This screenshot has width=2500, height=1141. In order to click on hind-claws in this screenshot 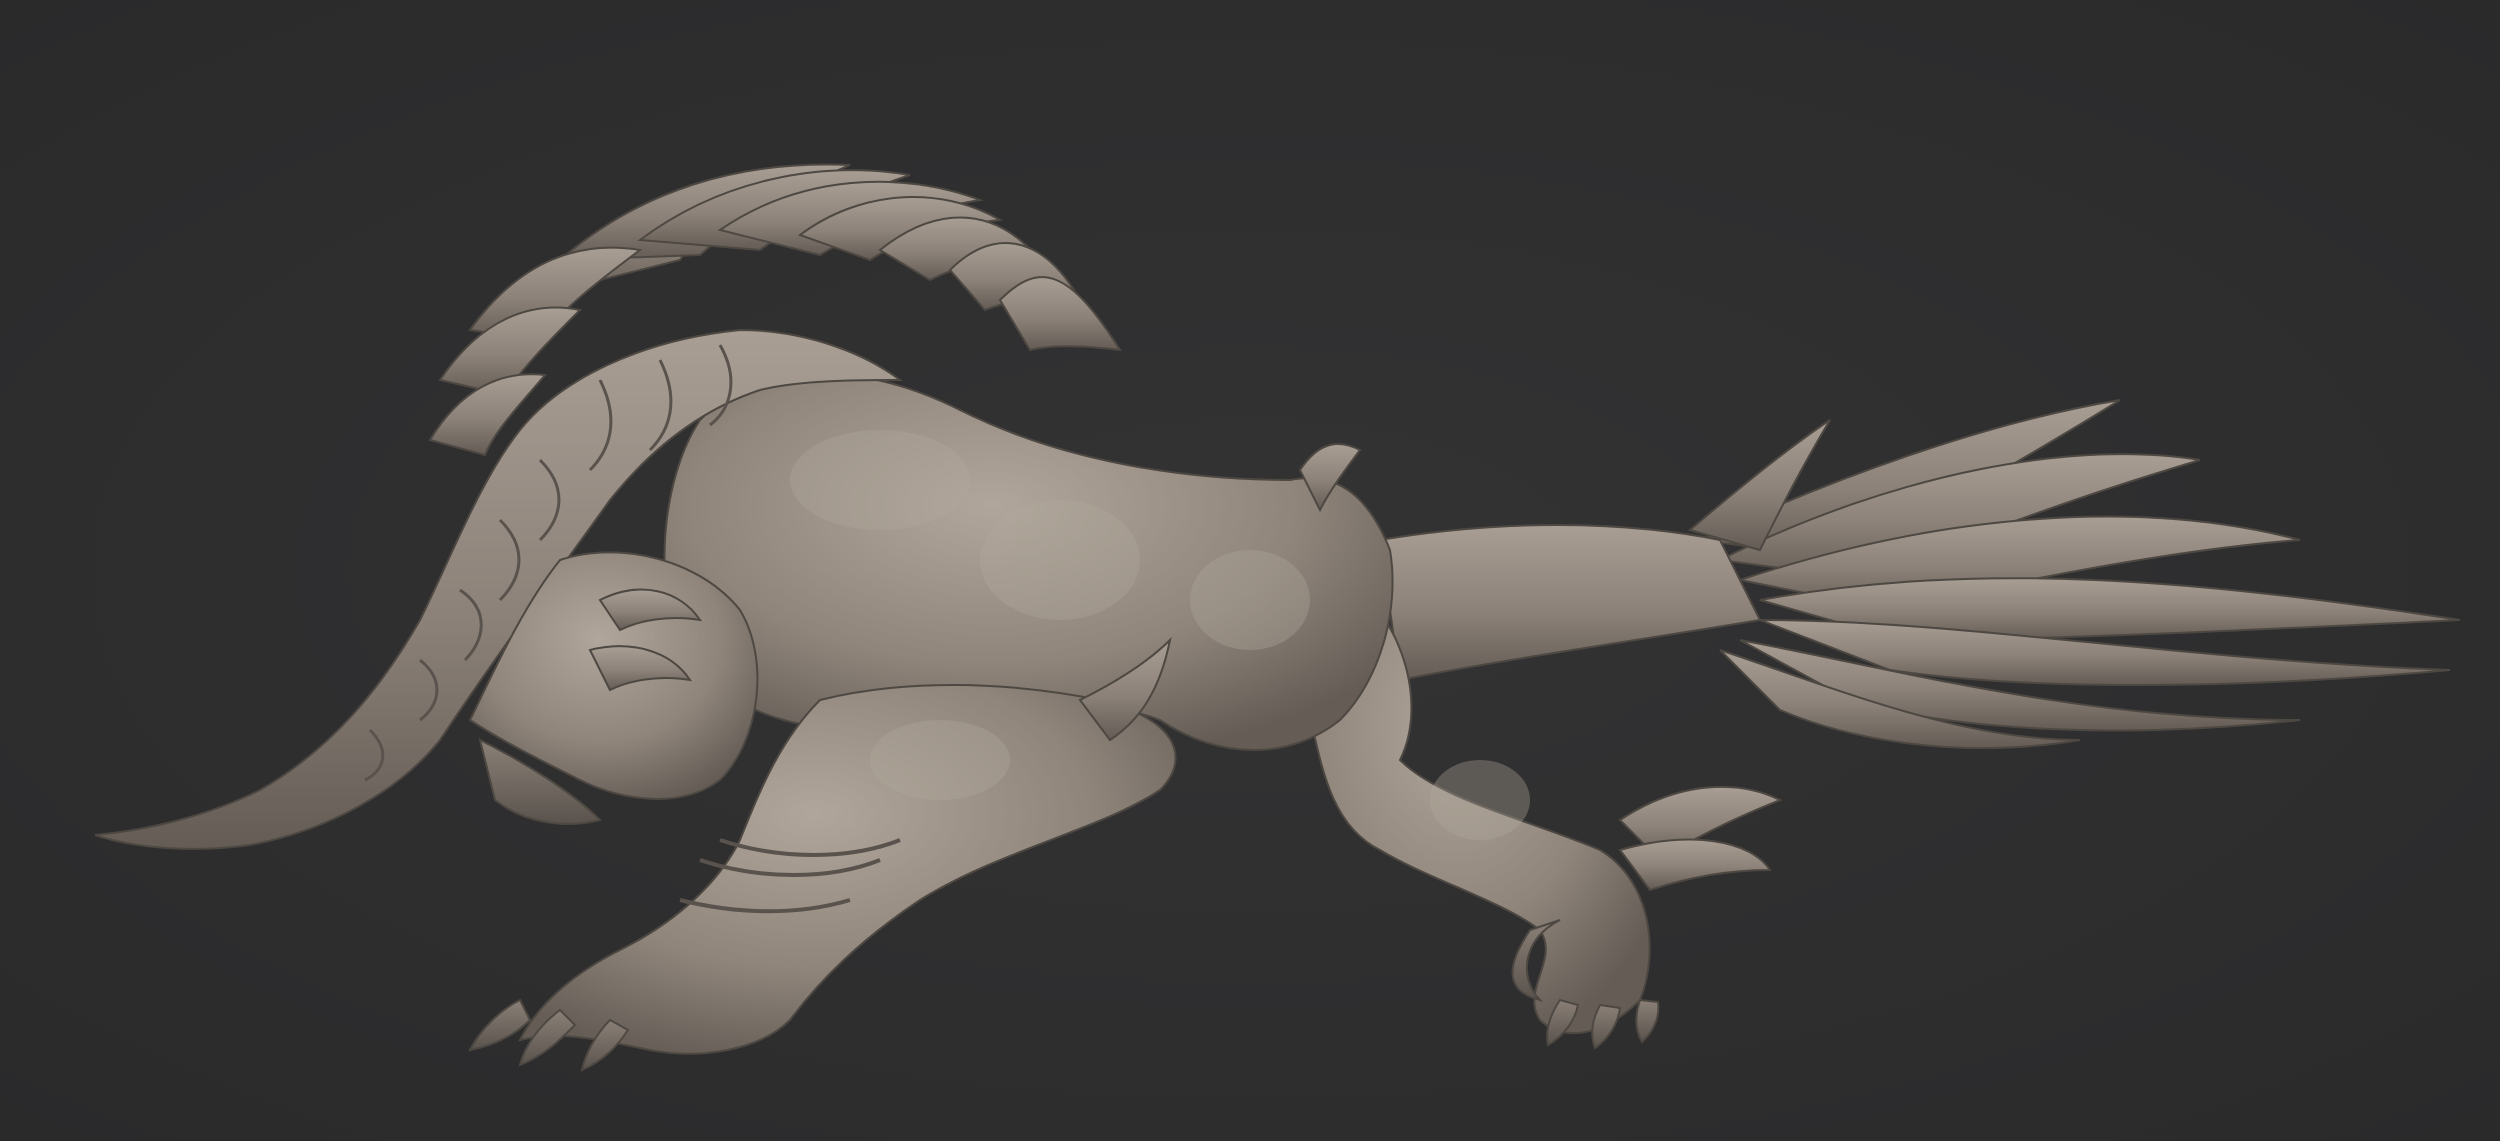, I will do `click(1603, 1024)`.